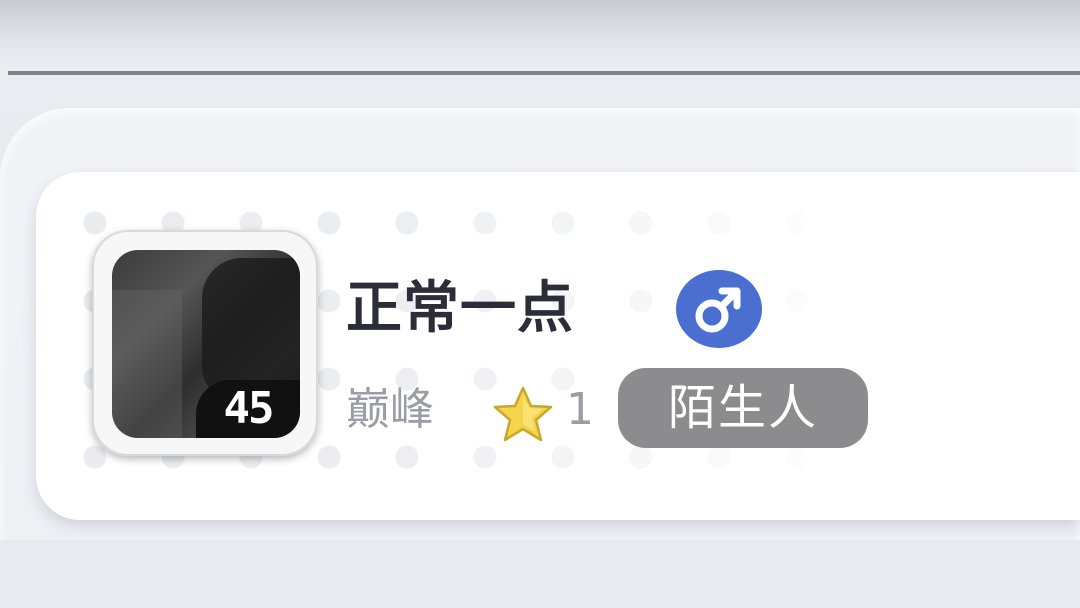  What do you see at coordinates (390, 409) in the screenshot?
I see `rank-label: 巅峰` at bounding box center [390, 409].